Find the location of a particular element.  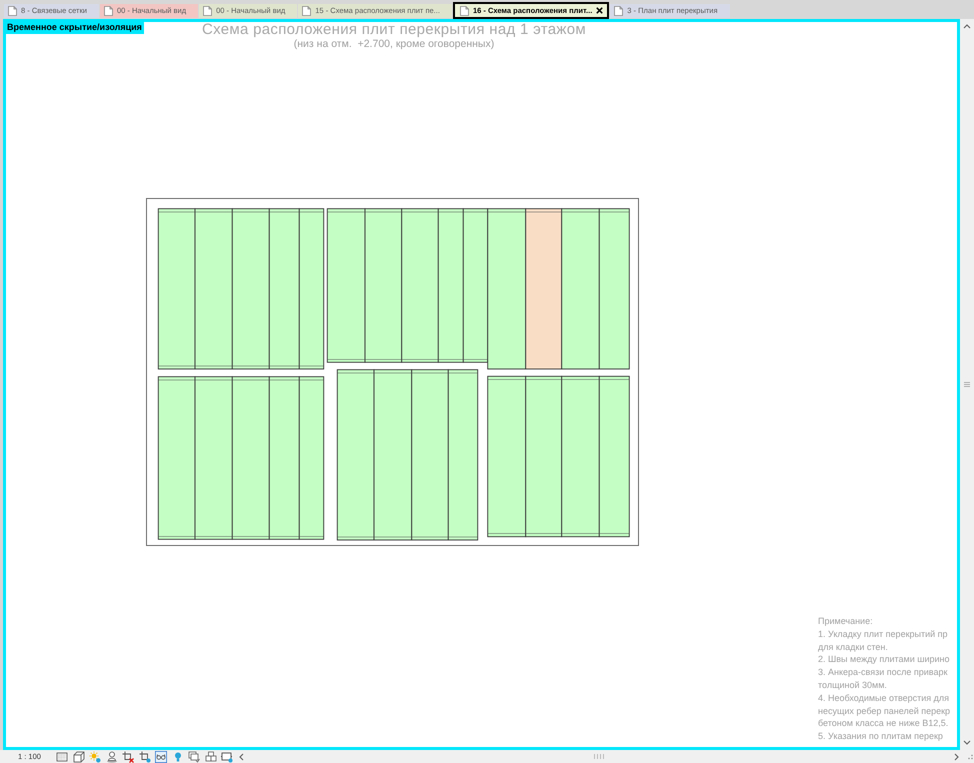

chevron-left-icon is located at coordinates (241, 756).